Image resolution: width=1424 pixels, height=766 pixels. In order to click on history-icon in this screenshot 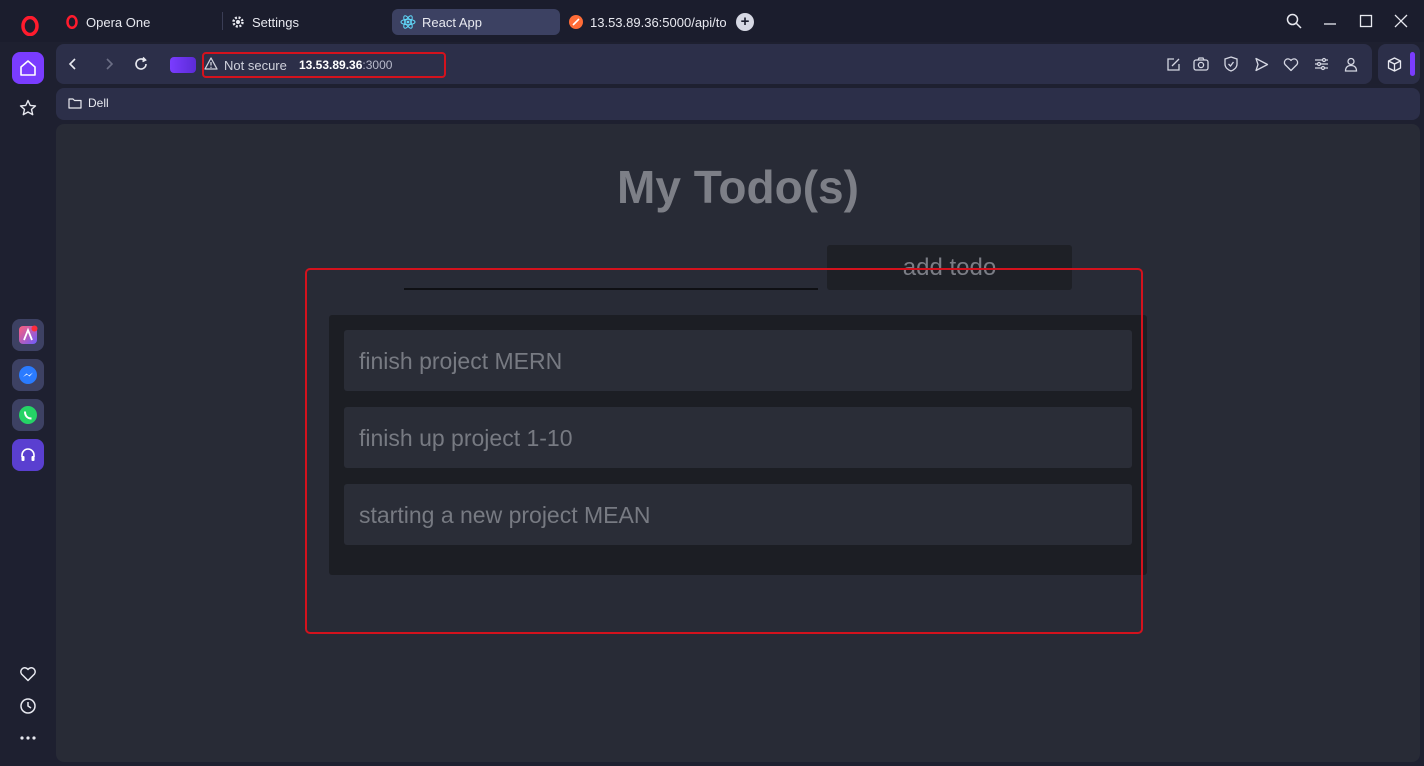, I will do `click(28, 706)`.